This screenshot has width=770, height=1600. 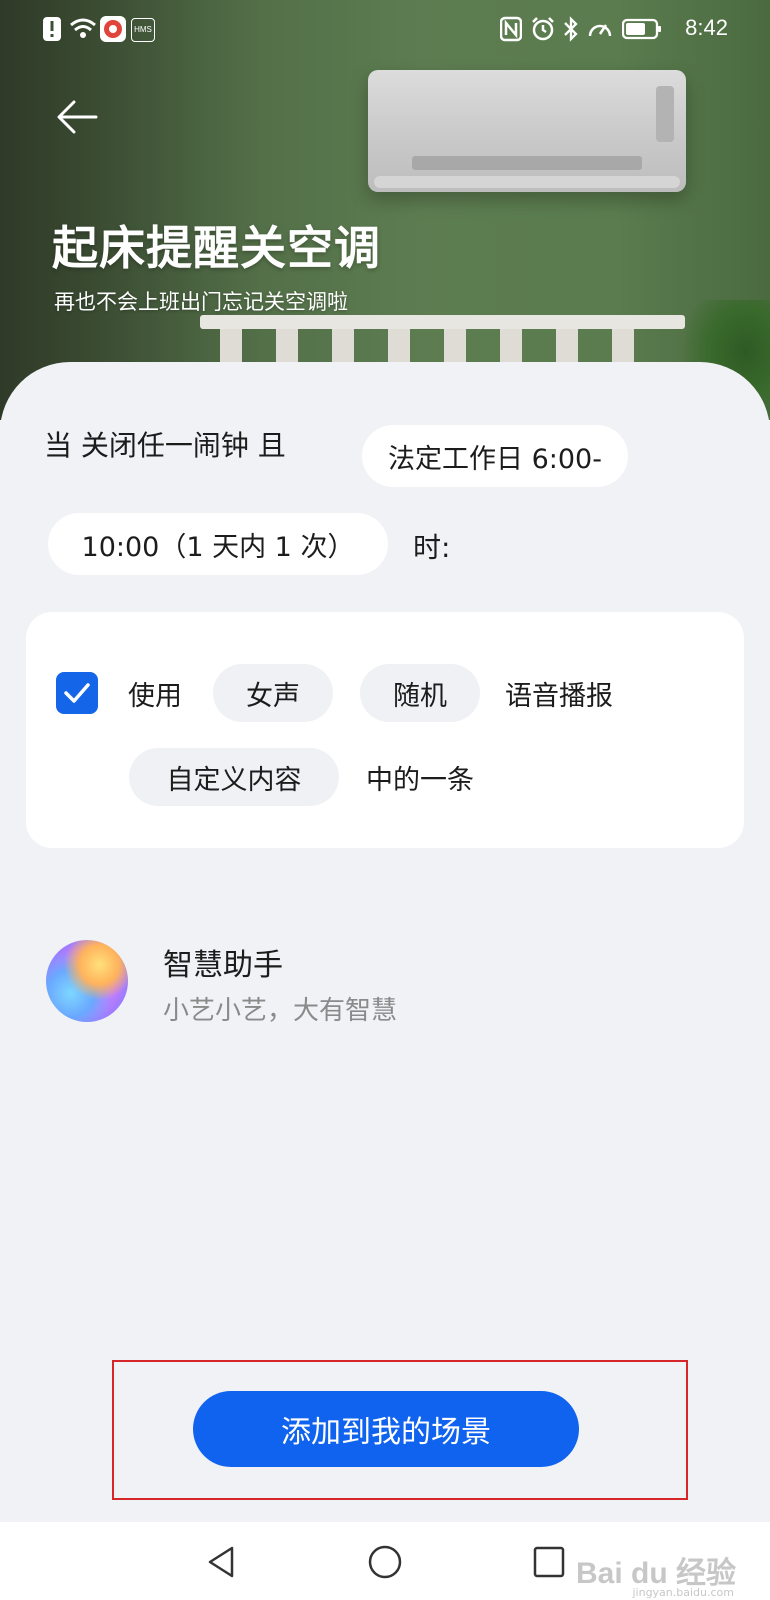 I want to click on back-arrow-icon, so click(x=77, y=117).